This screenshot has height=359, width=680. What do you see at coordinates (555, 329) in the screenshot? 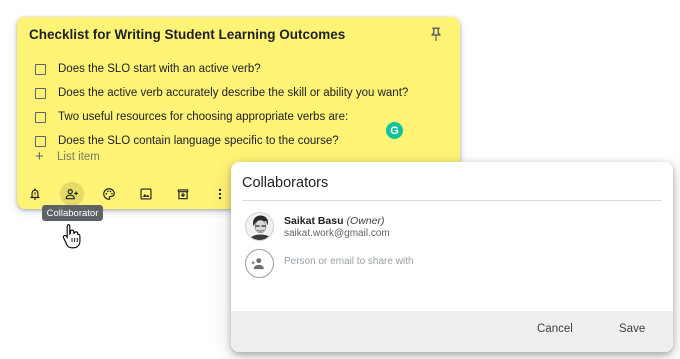
I see `cancel-button: Cancel` at bounding box center [555, 329].